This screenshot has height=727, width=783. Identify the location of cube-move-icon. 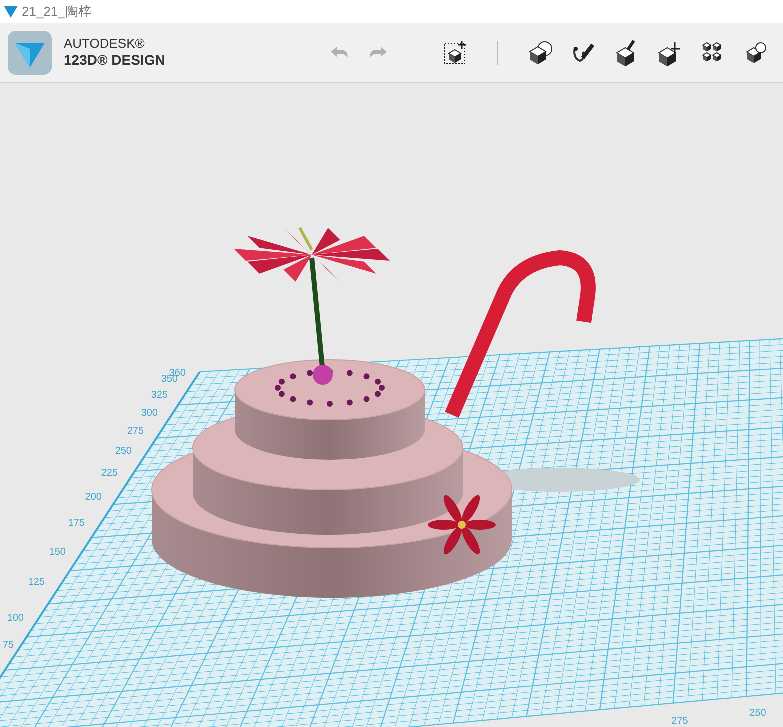
(455, 53).